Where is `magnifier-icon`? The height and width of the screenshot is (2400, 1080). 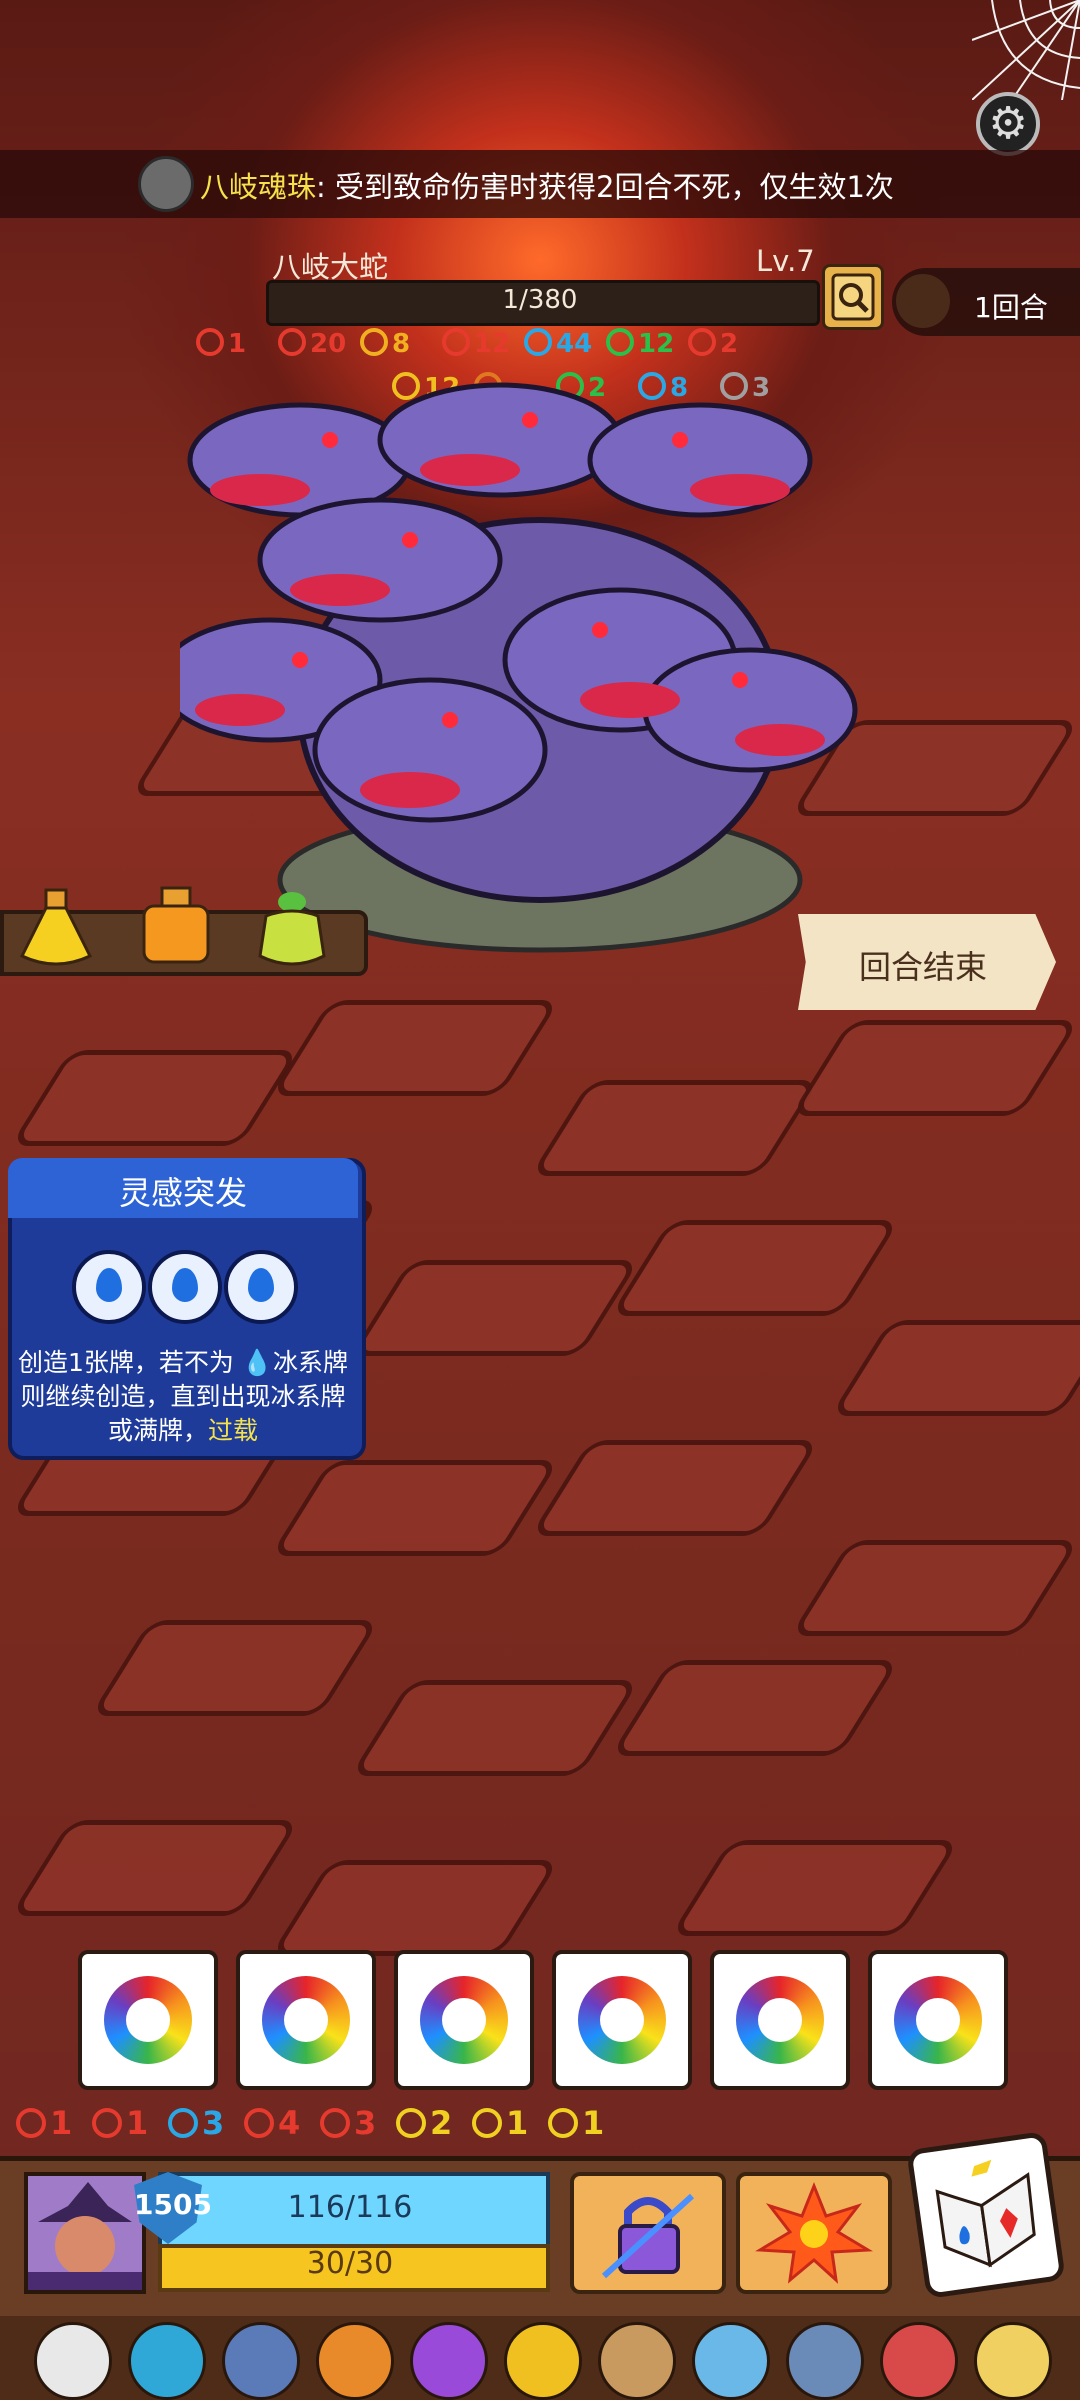 magnifier-icon is located at coordinates (853, 297).